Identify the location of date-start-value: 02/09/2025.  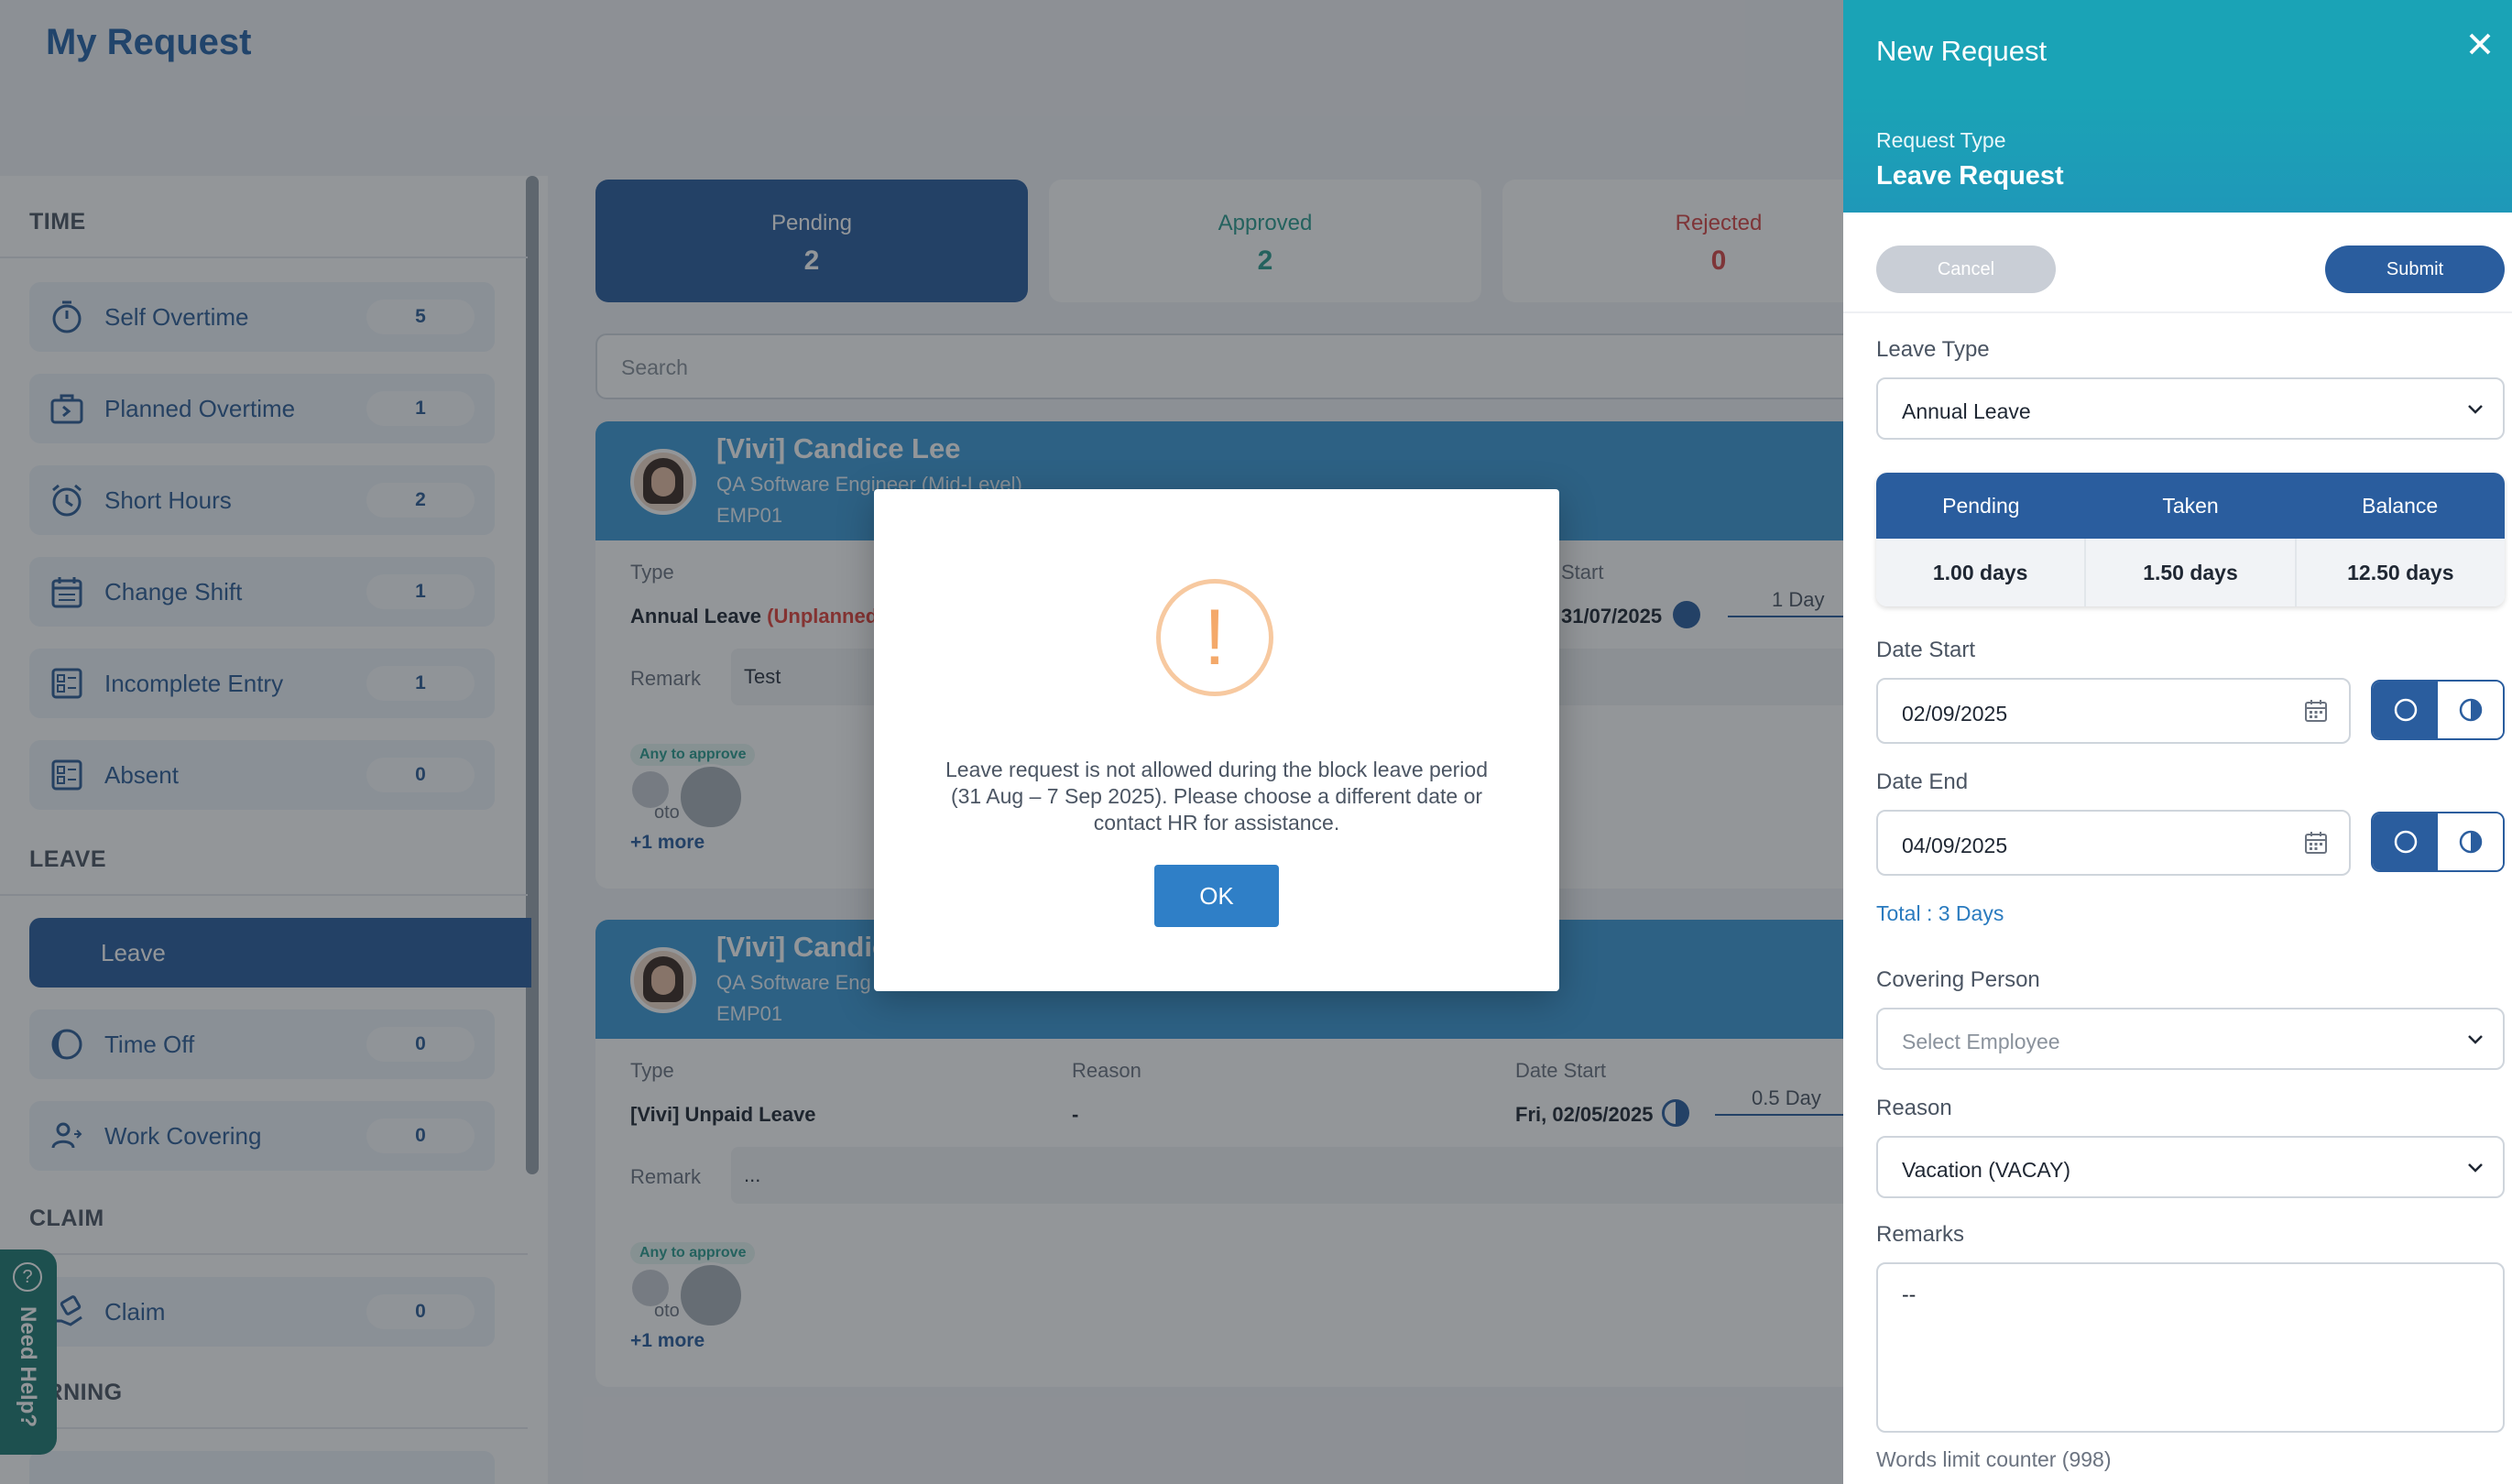
(1955, 714).